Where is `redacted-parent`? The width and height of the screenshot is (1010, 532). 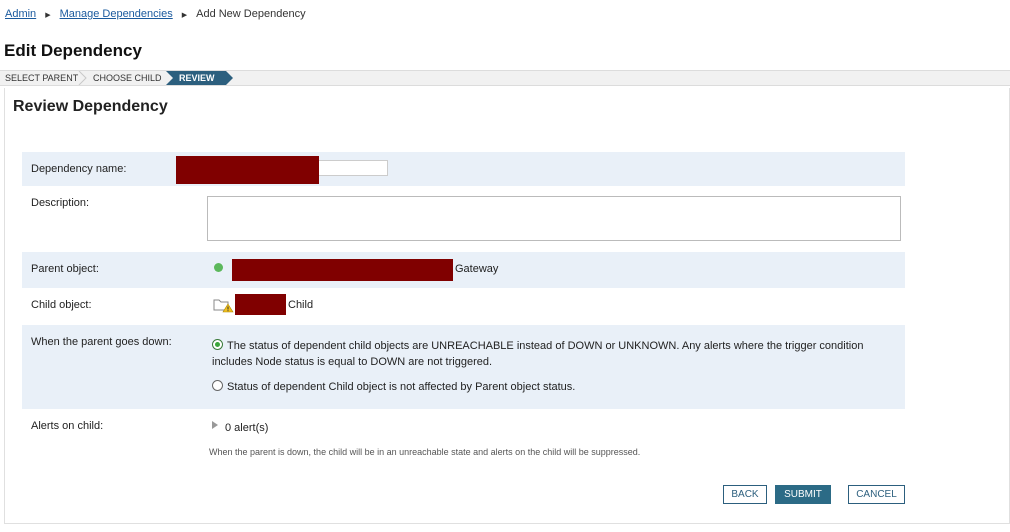 redacted-parent is located at coordinates (342, 270).